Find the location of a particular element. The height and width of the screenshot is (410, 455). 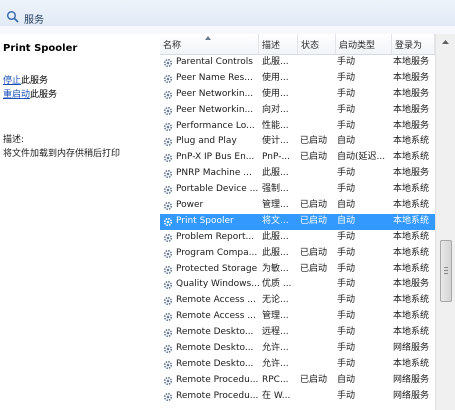

service-row: Remote Deskto... 允许... 手动 本地系统 is located at coordinates (297, 365).